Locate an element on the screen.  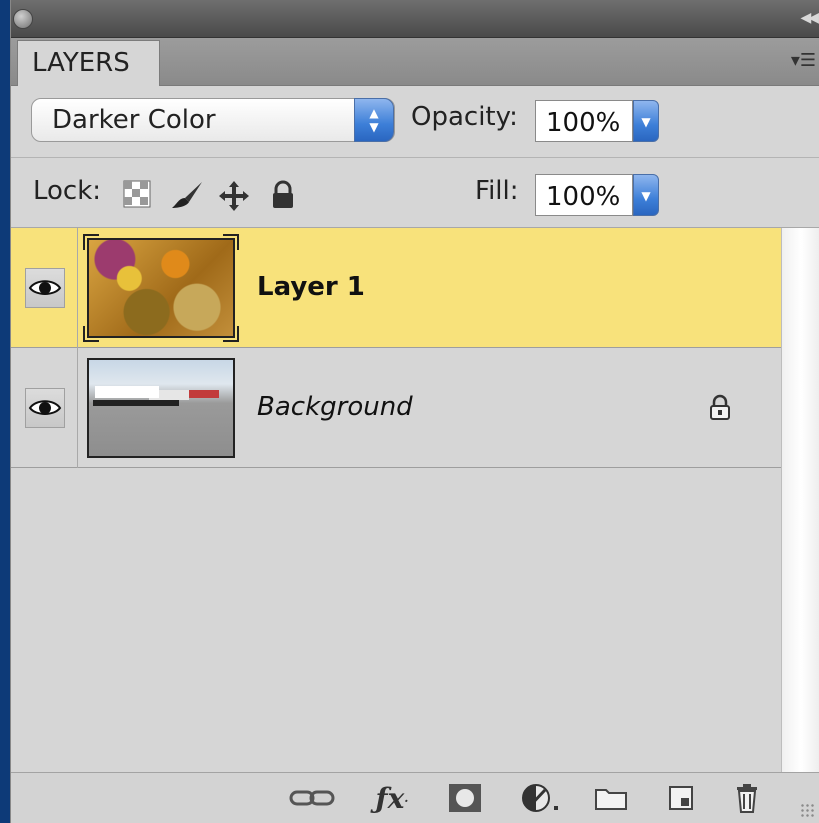
blend-mode-select: Darker Color ▲ ▼ is located at coordinates (213, 120).